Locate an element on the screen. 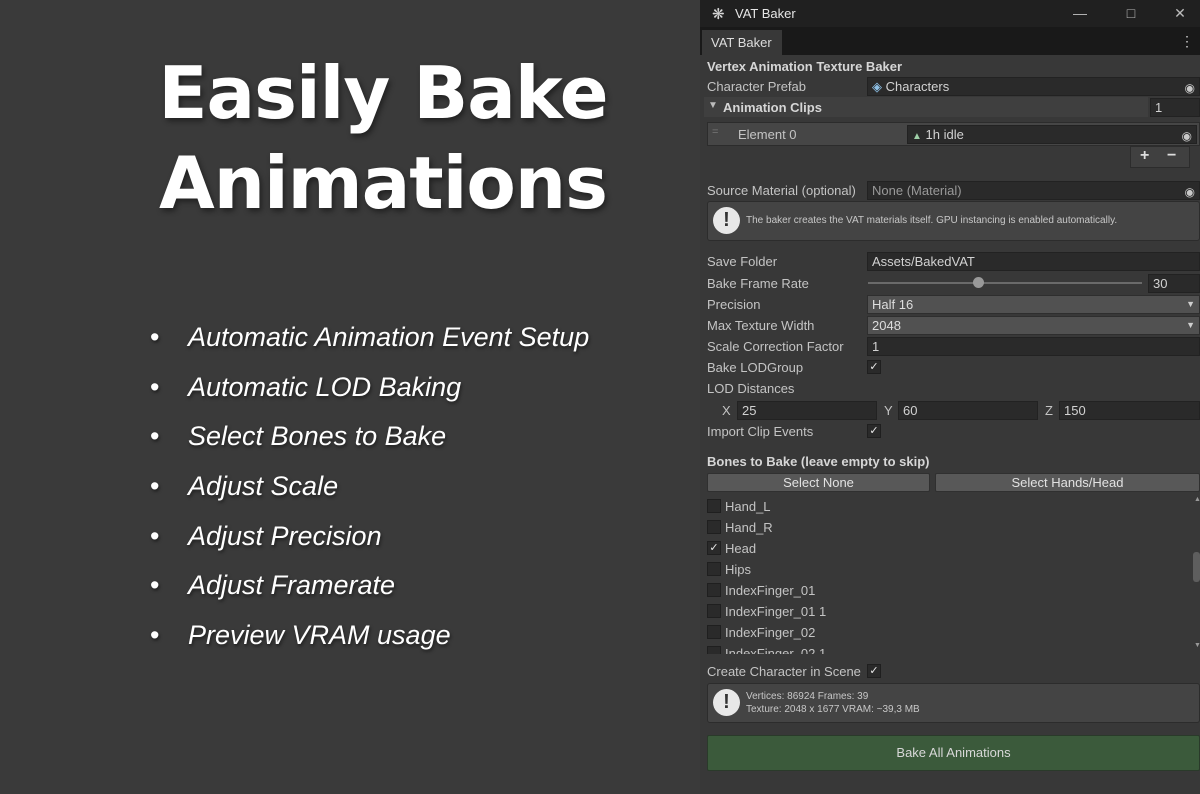  bone-label-index-finger-01-1: IndexFinger_01 1 is located at coordinates (776, 611).